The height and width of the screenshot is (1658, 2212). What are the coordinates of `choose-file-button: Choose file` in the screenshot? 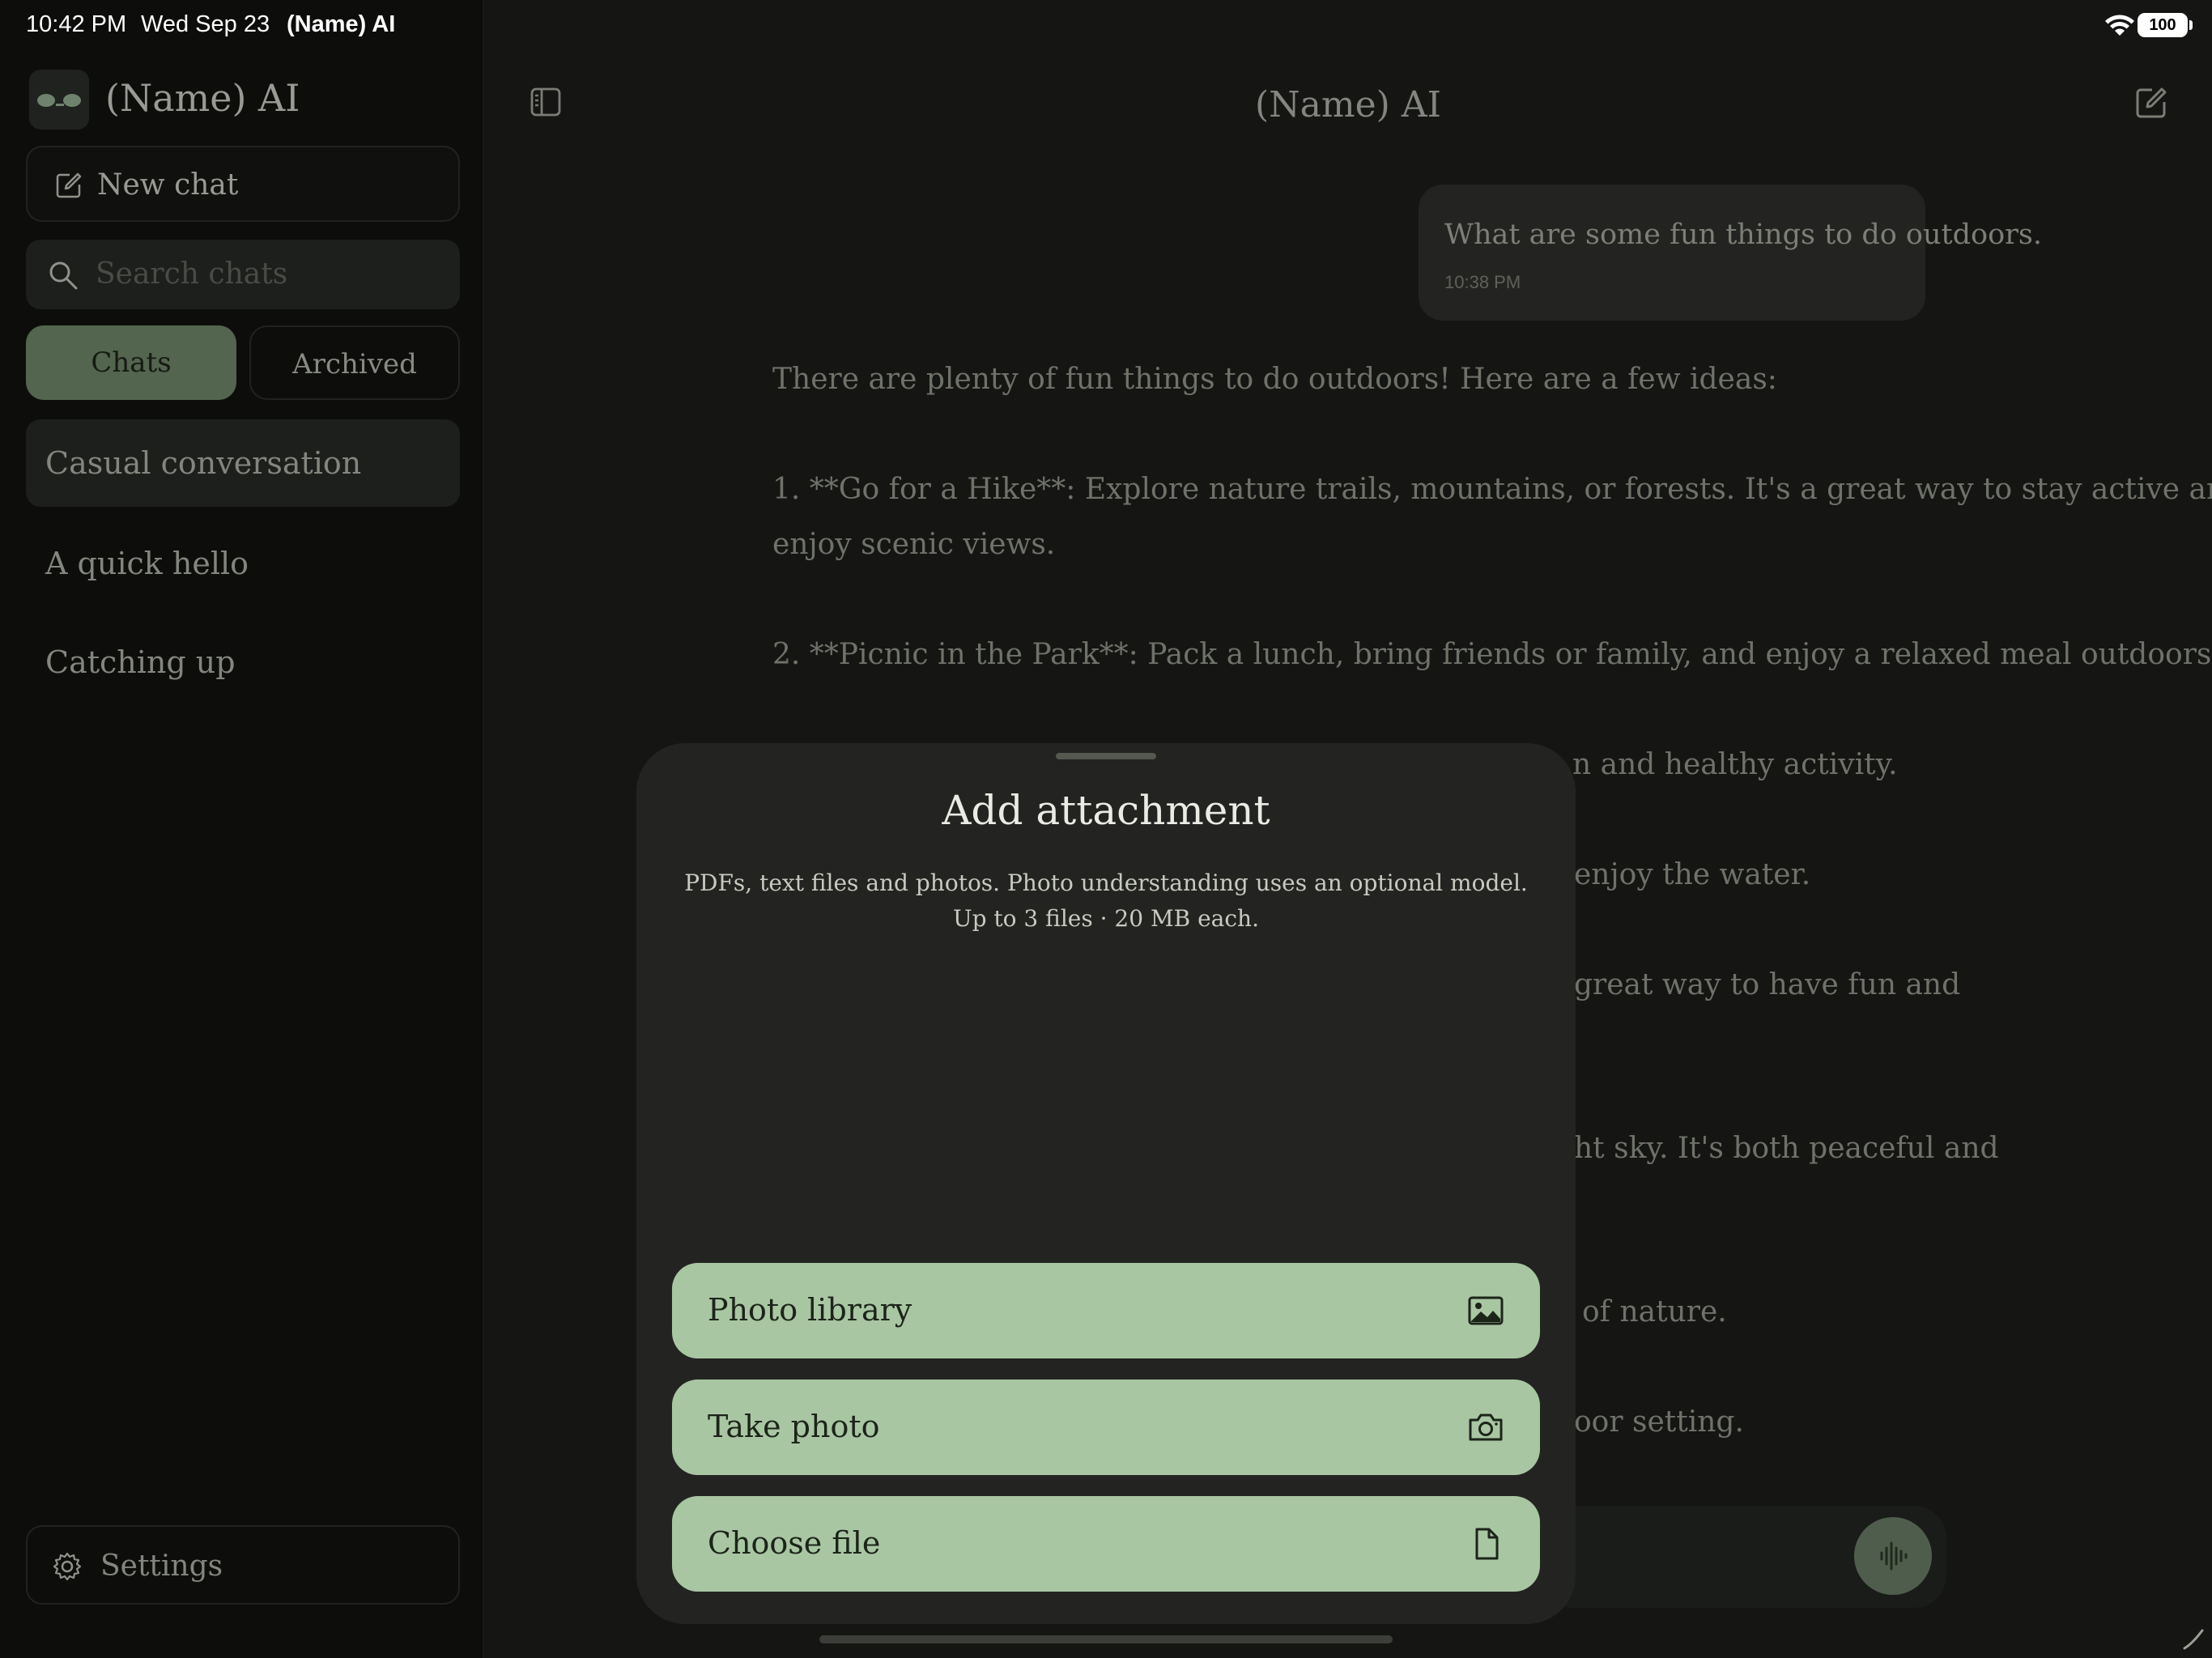 It's located at (1106, 1544).